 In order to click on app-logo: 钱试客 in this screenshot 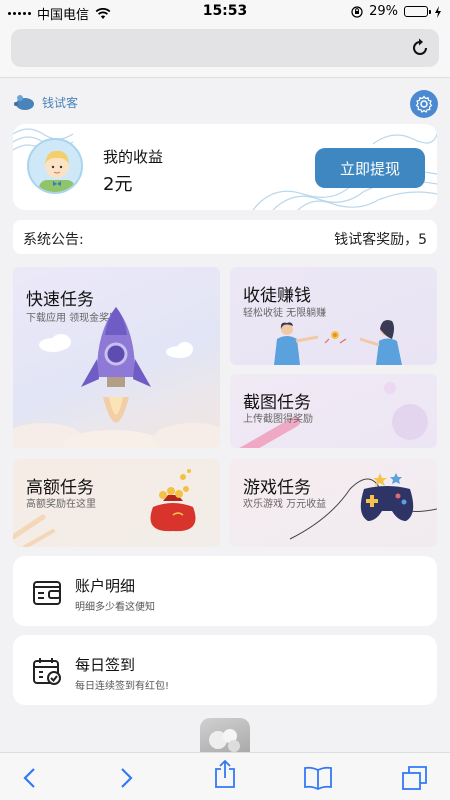, I will do `click(45, 102)`.